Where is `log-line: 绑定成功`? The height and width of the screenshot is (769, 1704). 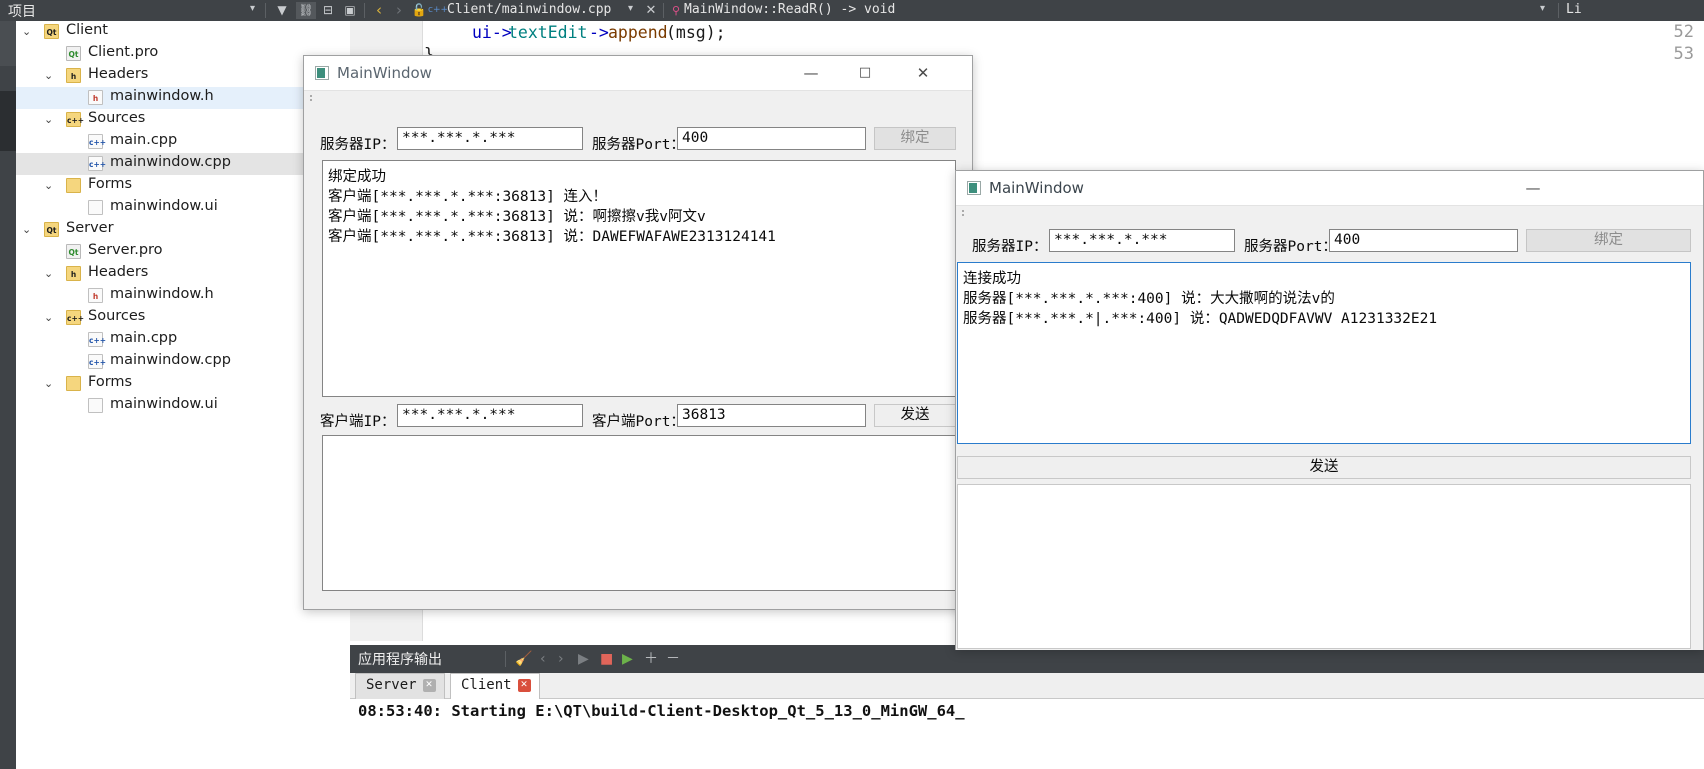 log-line: 绑定成功 is located at coordinates (357, 177).